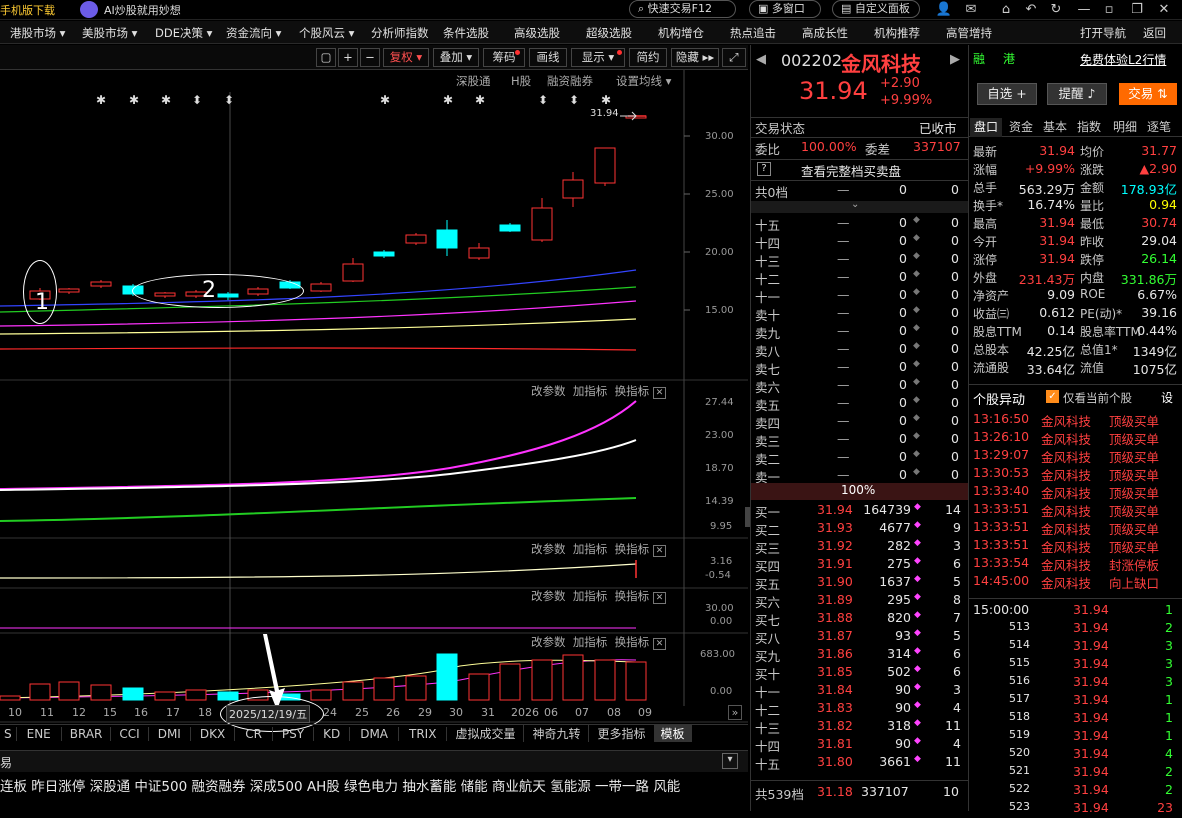 This screenshot has width=1182, height=818. What do you see at coordinates (323, 787) in the screenshot?
I see `ticker-item: AH股` at bounding box center [323, 787].